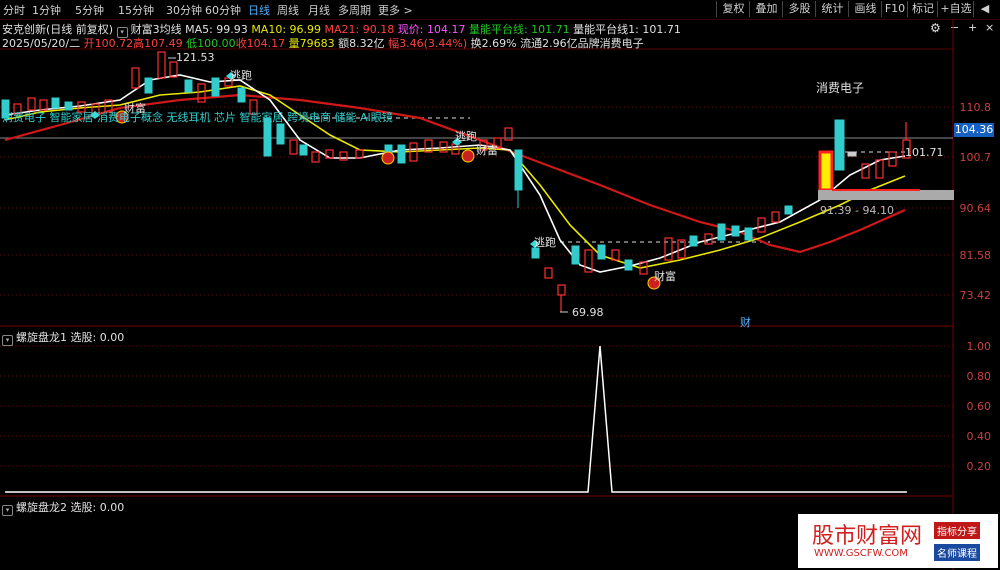  What do you see at coordinates (974, 130) in the screenshot?
I see `current-price-box: 104.36` at bounding box center [974, 130].